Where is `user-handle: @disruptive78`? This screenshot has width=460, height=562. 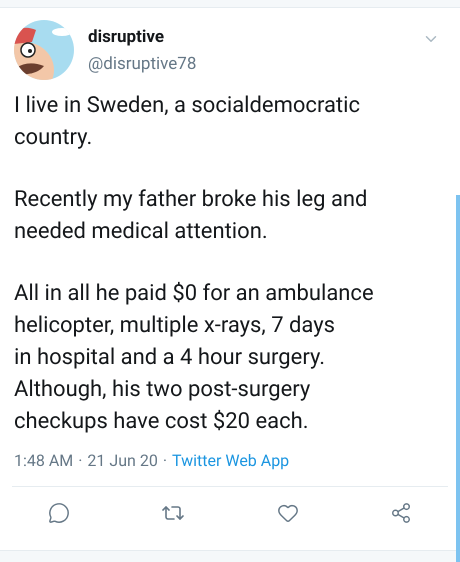
user-handle: @disruptive78 is located at coordinates (255, 64).